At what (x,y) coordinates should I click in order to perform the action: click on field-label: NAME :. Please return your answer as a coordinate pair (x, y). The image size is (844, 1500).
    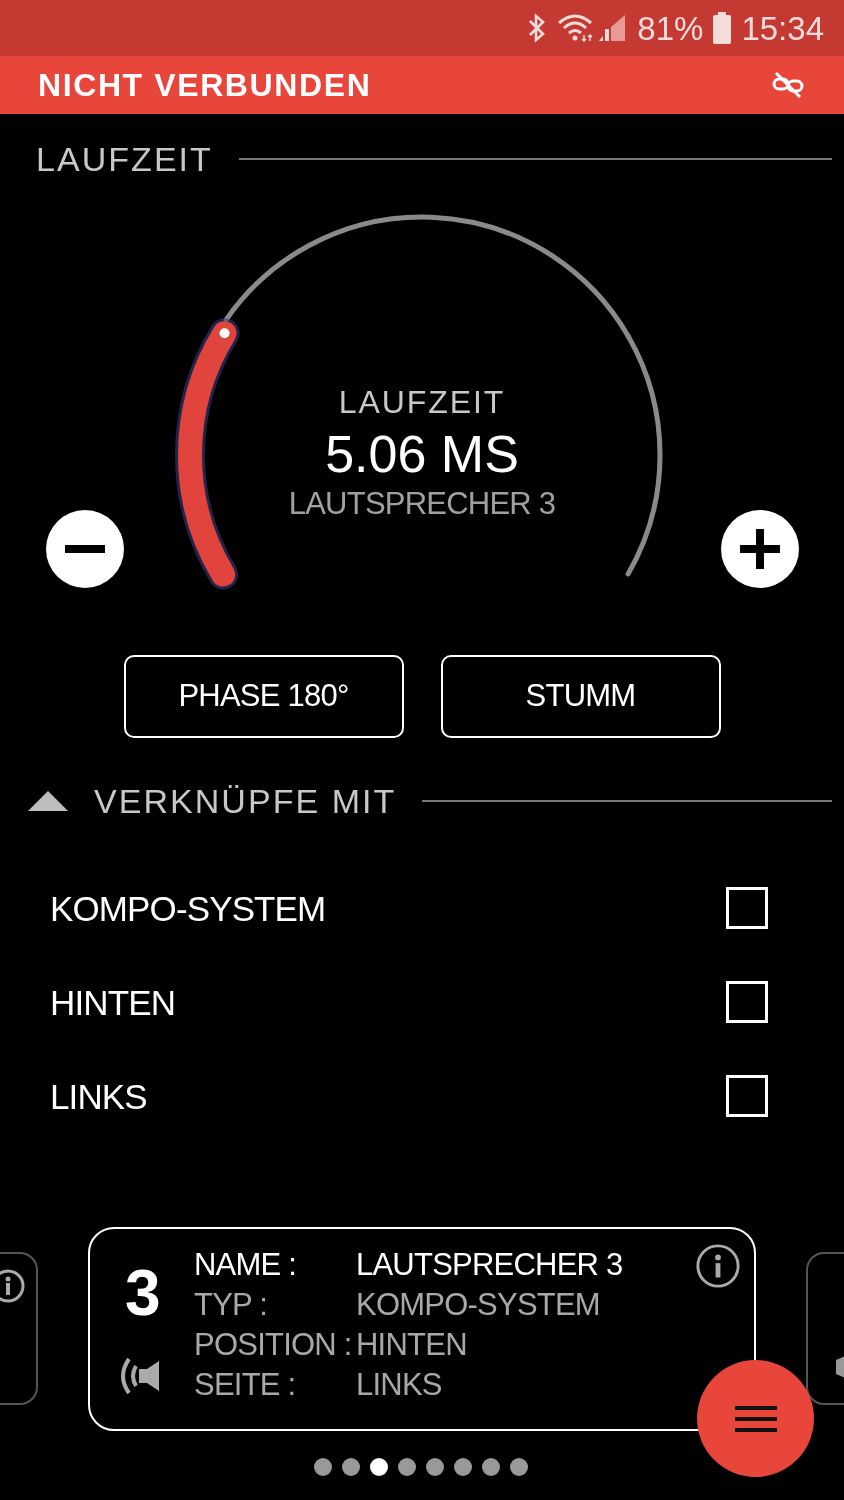
    Looking at the image, I should click on (246, 1265).